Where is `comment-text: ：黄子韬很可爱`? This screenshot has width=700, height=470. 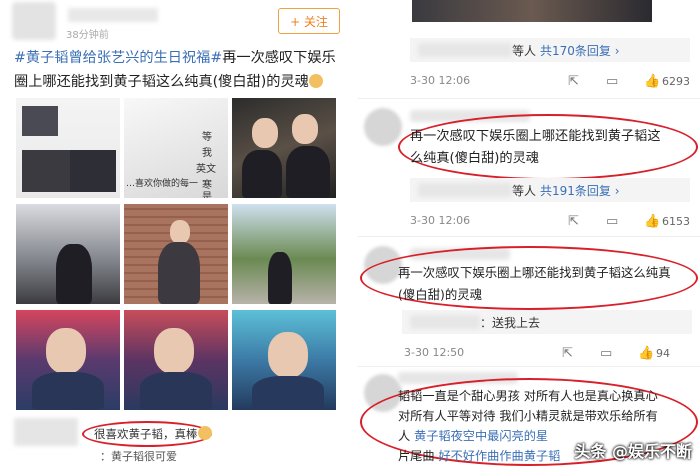 comment-text: ：黄子韬很可爱 is located at coordinates (138, 456).